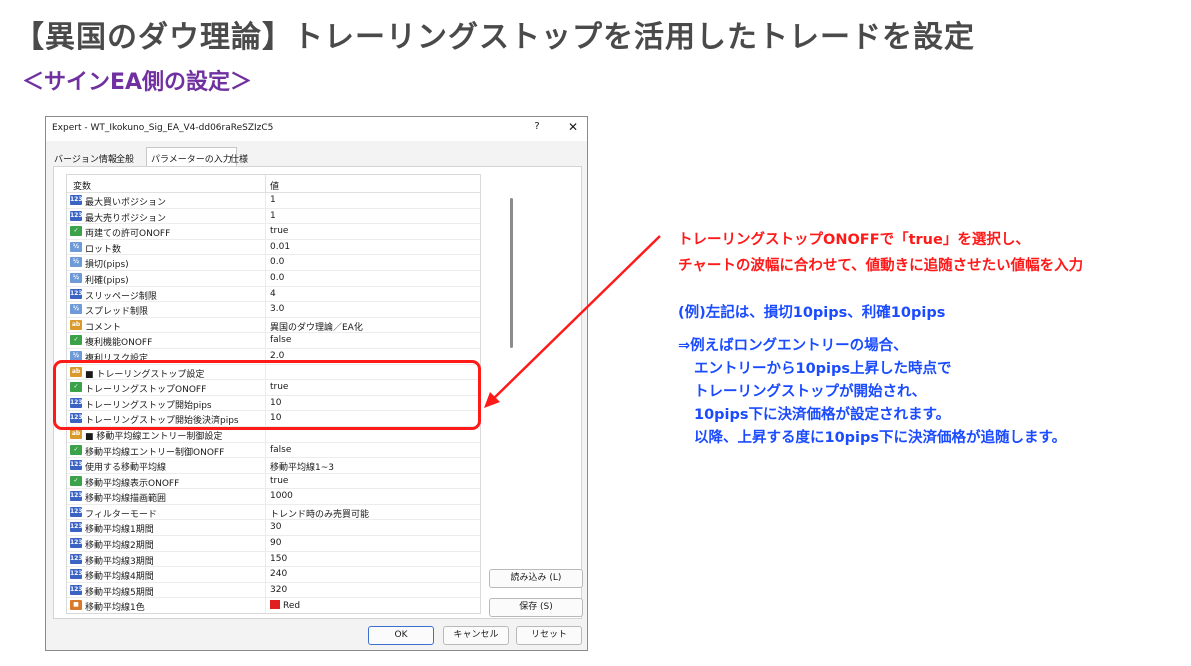  Describe the element at coordinates (280, 247) in the screenshot. I see `parameter-value: 0.01` at that location.